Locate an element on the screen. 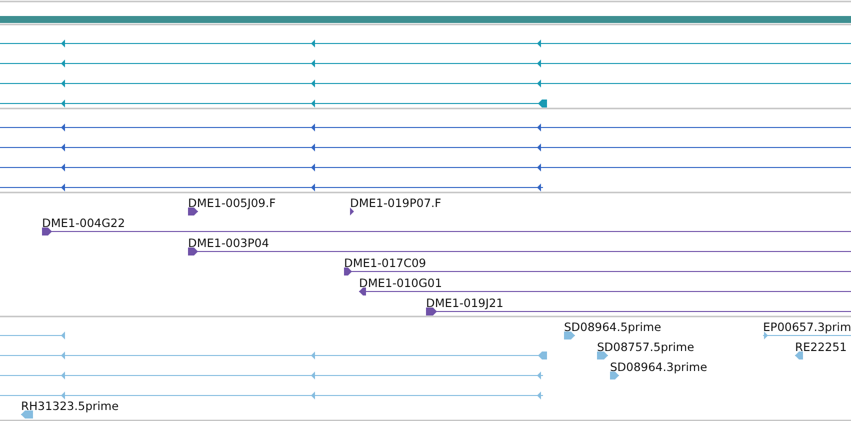  feature-label: DME1-005J09.F is located at coordinates (232, 203).